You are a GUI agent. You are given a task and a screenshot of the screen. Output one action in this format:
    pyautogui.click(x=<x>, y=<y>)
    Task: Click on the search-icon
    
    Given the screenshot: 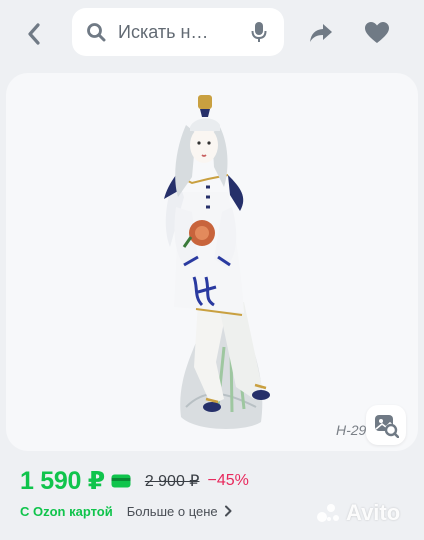 What is the action you would take?
    pyautogui.click(x=96, y=32)
    